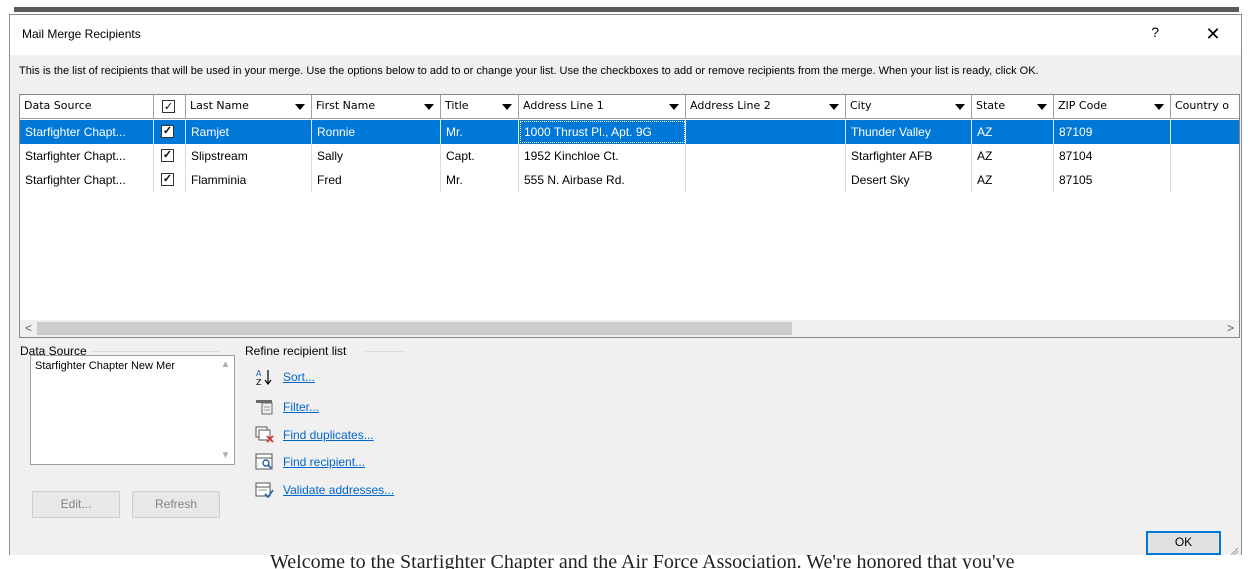 The width and height of the screenshot is (1252, 569). Describe the element at coordinates (376, 156) in the screenshot. I see `cell-first-name: Sally` at that location.